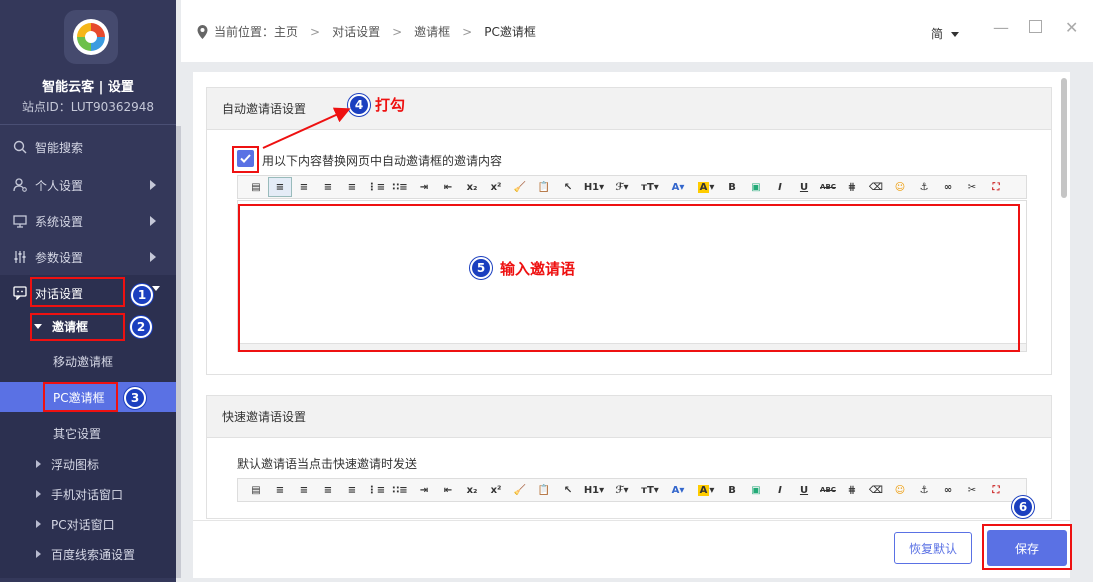 This screenshot has height=582, width=1093. Describe the element at coordinates (432, 31) in the screenshot. I see `breadcrumb-invite: 邀请框` at that location.